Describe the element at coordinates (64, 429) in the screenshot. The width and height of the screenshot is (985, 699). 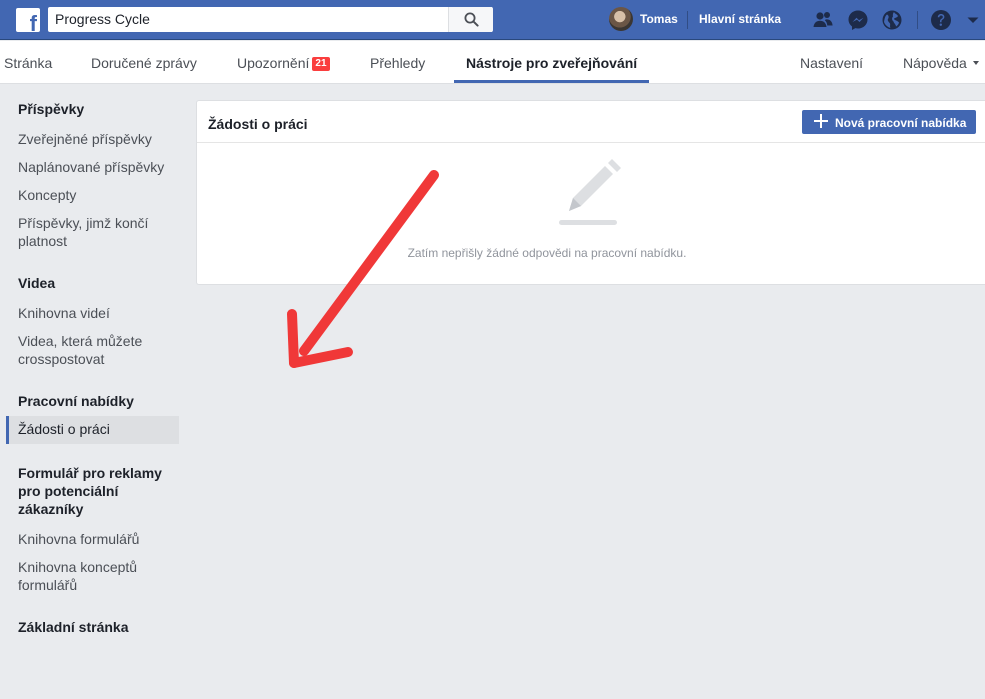
I see `sidebar-item-label: Žádosti o práci` at that location.